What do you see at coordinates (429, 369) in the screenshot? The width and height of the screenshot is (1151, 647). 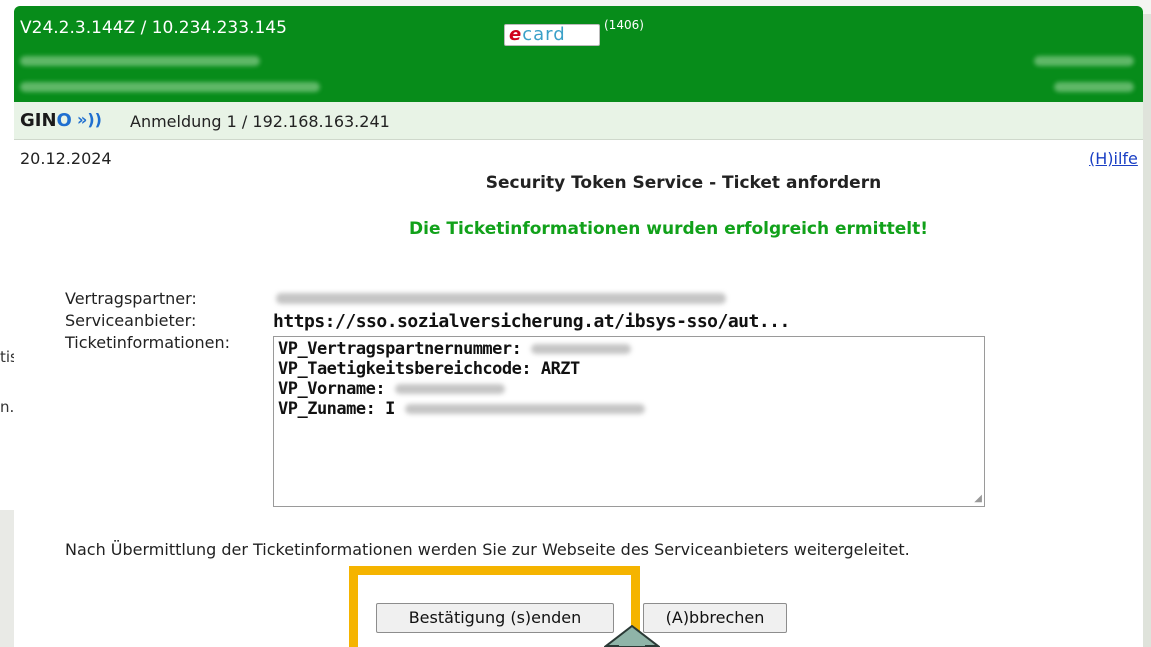 I see `ticket-line: VP_Taetigkeitsbereichcode: ARZT` at bounding box center [429, 369].